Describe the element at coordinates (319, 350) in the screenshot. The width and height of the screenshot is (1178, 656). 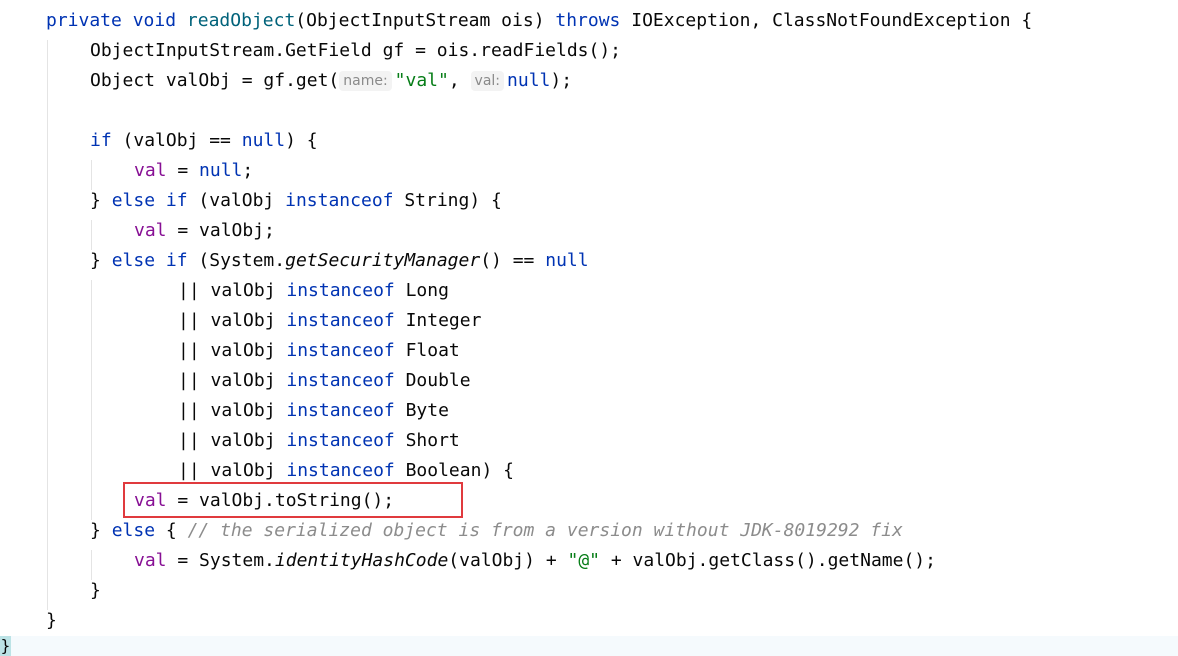
I see `code-line-or-float: || valObj instanceof Float` at that location.